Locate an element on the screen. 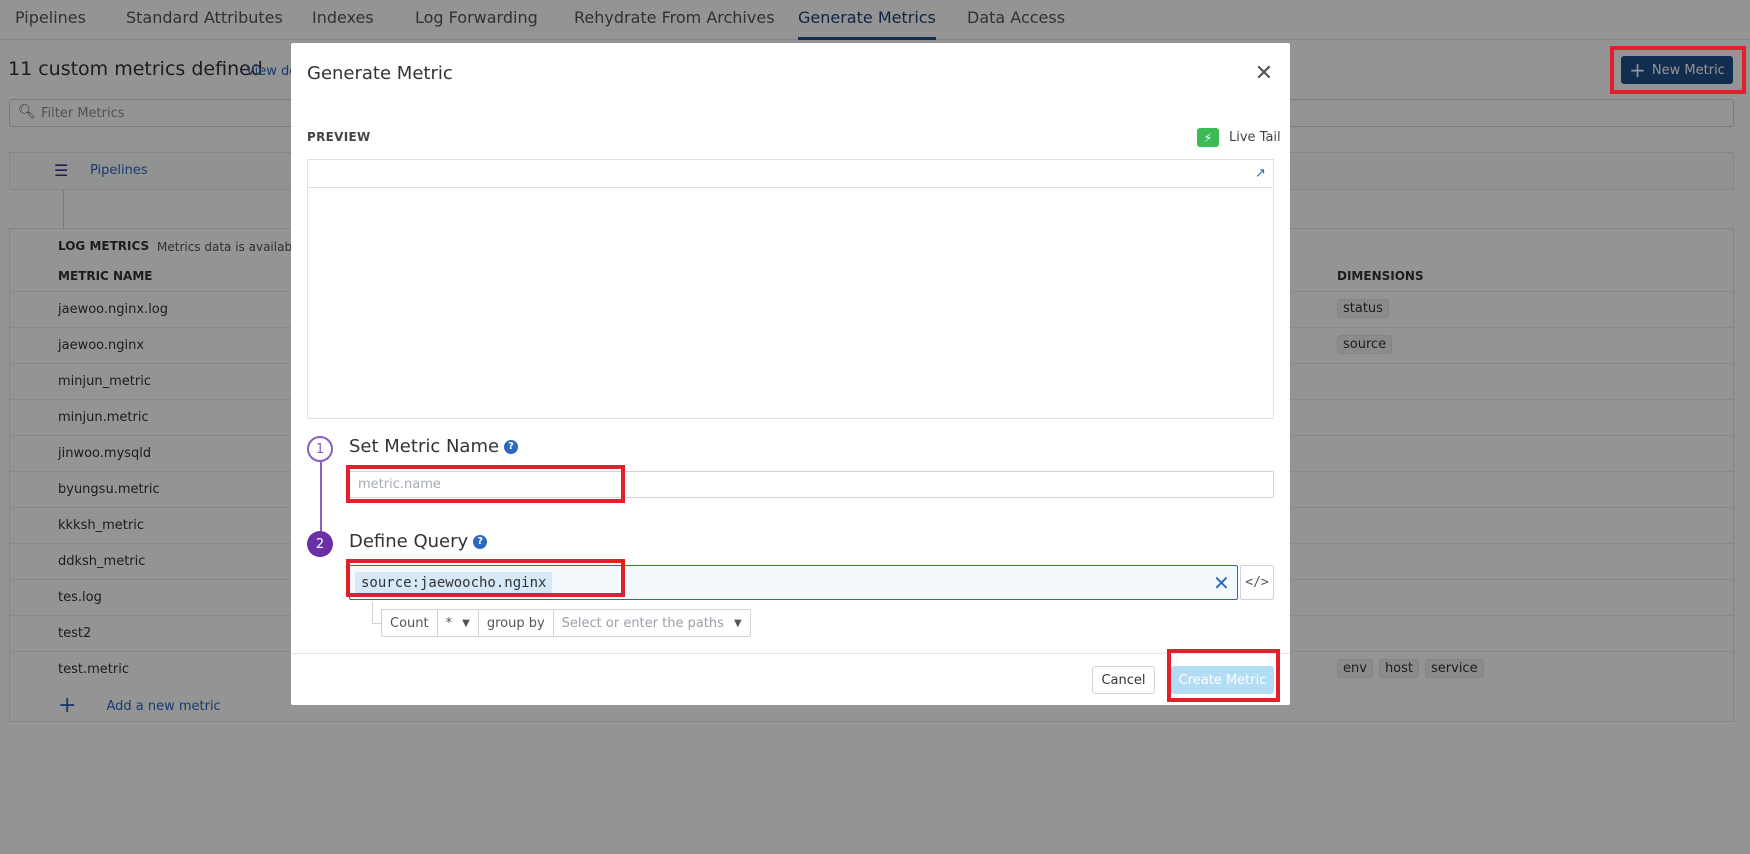 This screenshot has height=854, width=1750. group-by-label: group by is located at coordinates (516, 623).